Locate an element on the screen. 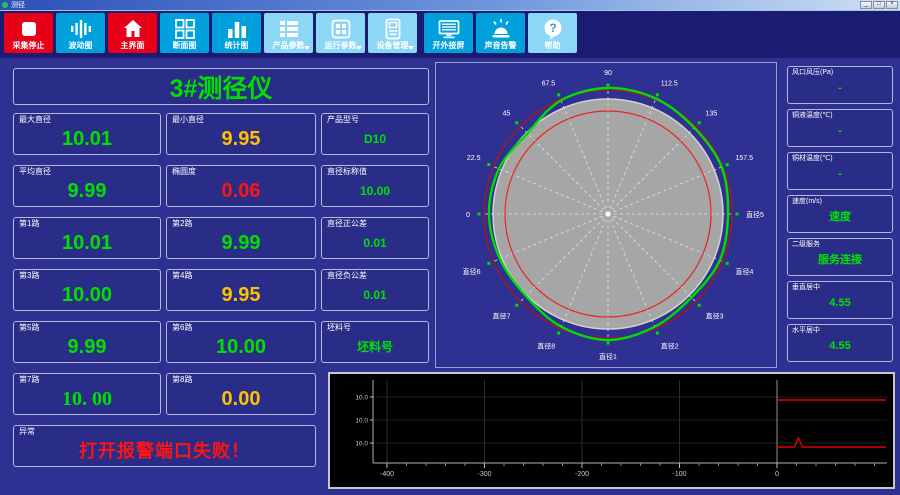  polar-angle-label: 90 is located at coordinates (608, 73).